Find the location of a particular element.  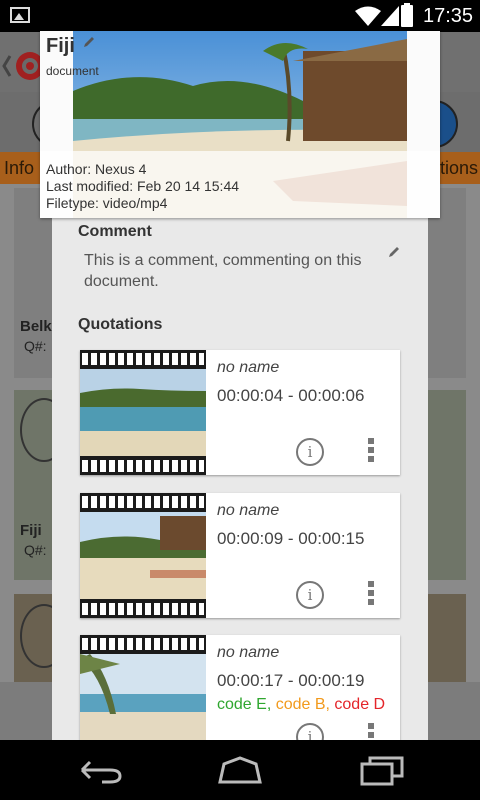

recent-apps-icon is located at coordinates (382, 770).